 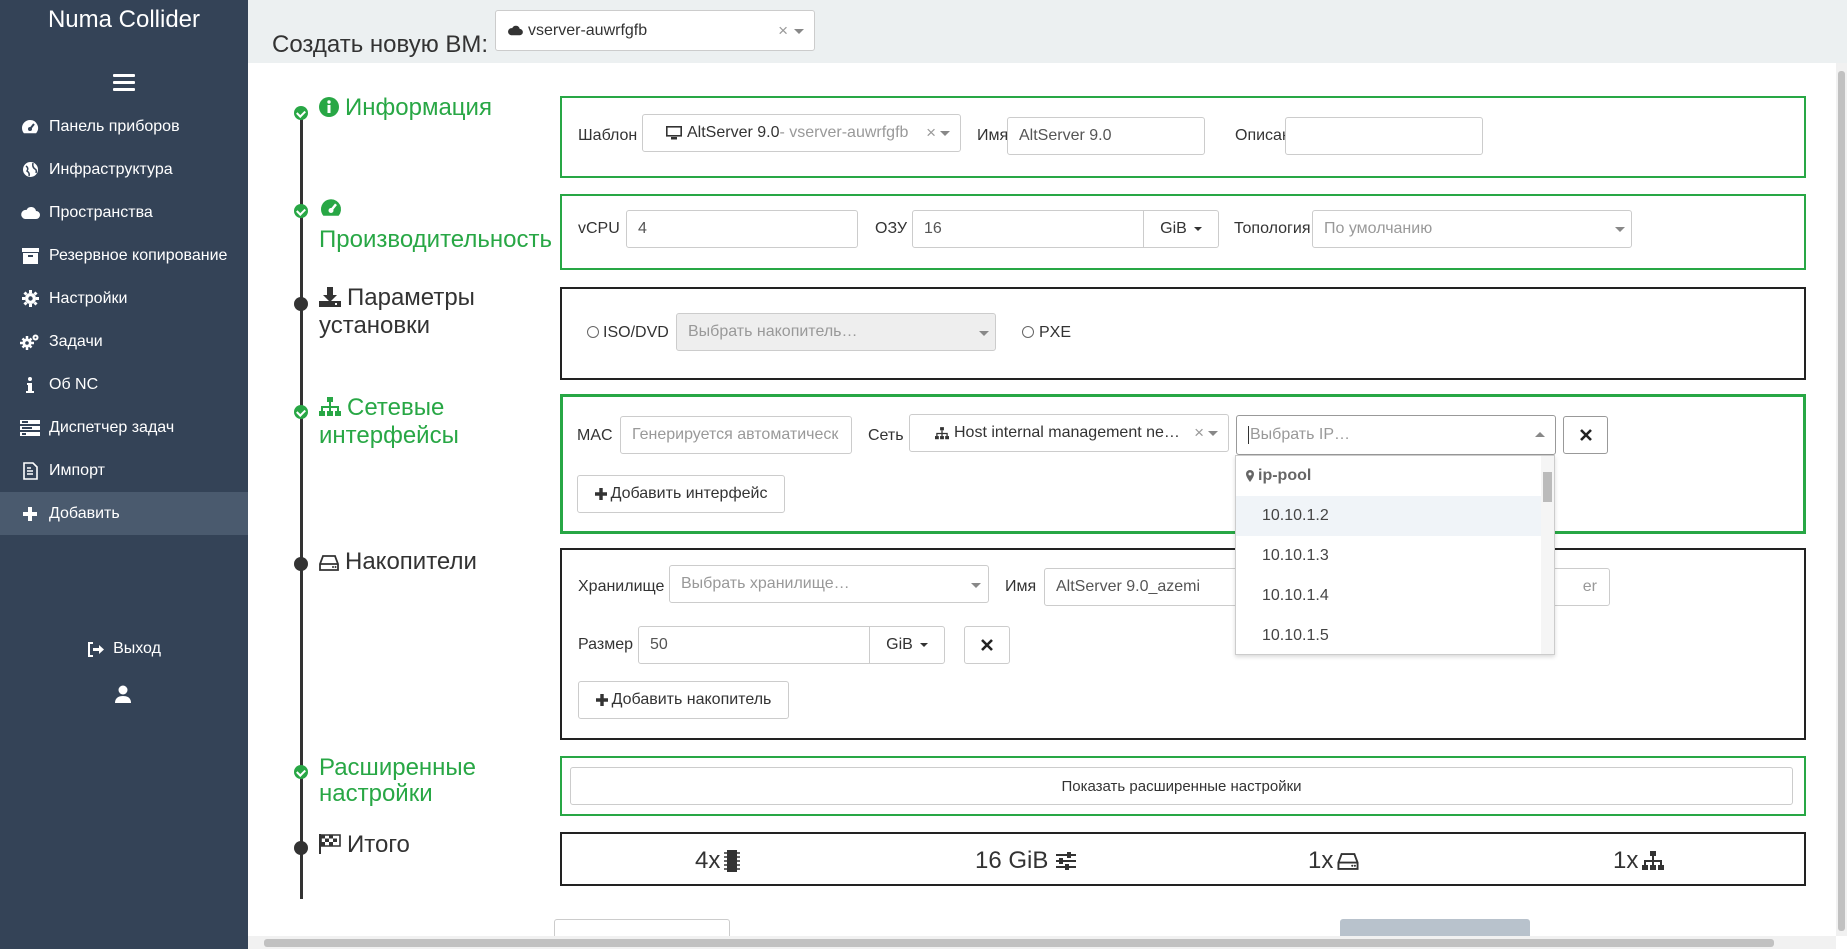 What do you see at coordinates (111, 169) in the screenshot?
I see `sidebar-item-label: Инфраструктура` at bounding box center [111, 169].